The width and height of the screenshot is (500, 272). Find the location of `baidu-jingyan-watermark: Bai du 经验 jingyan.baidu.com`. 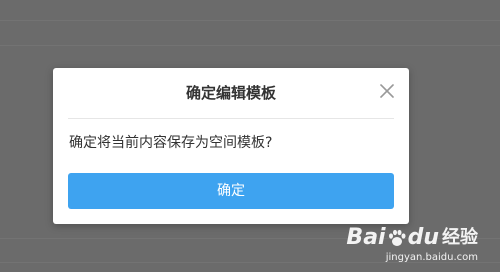

baidu-jingyan-watermark: Bai du 经验 jingyan.baidu.com is located at coordinates (412, 244).